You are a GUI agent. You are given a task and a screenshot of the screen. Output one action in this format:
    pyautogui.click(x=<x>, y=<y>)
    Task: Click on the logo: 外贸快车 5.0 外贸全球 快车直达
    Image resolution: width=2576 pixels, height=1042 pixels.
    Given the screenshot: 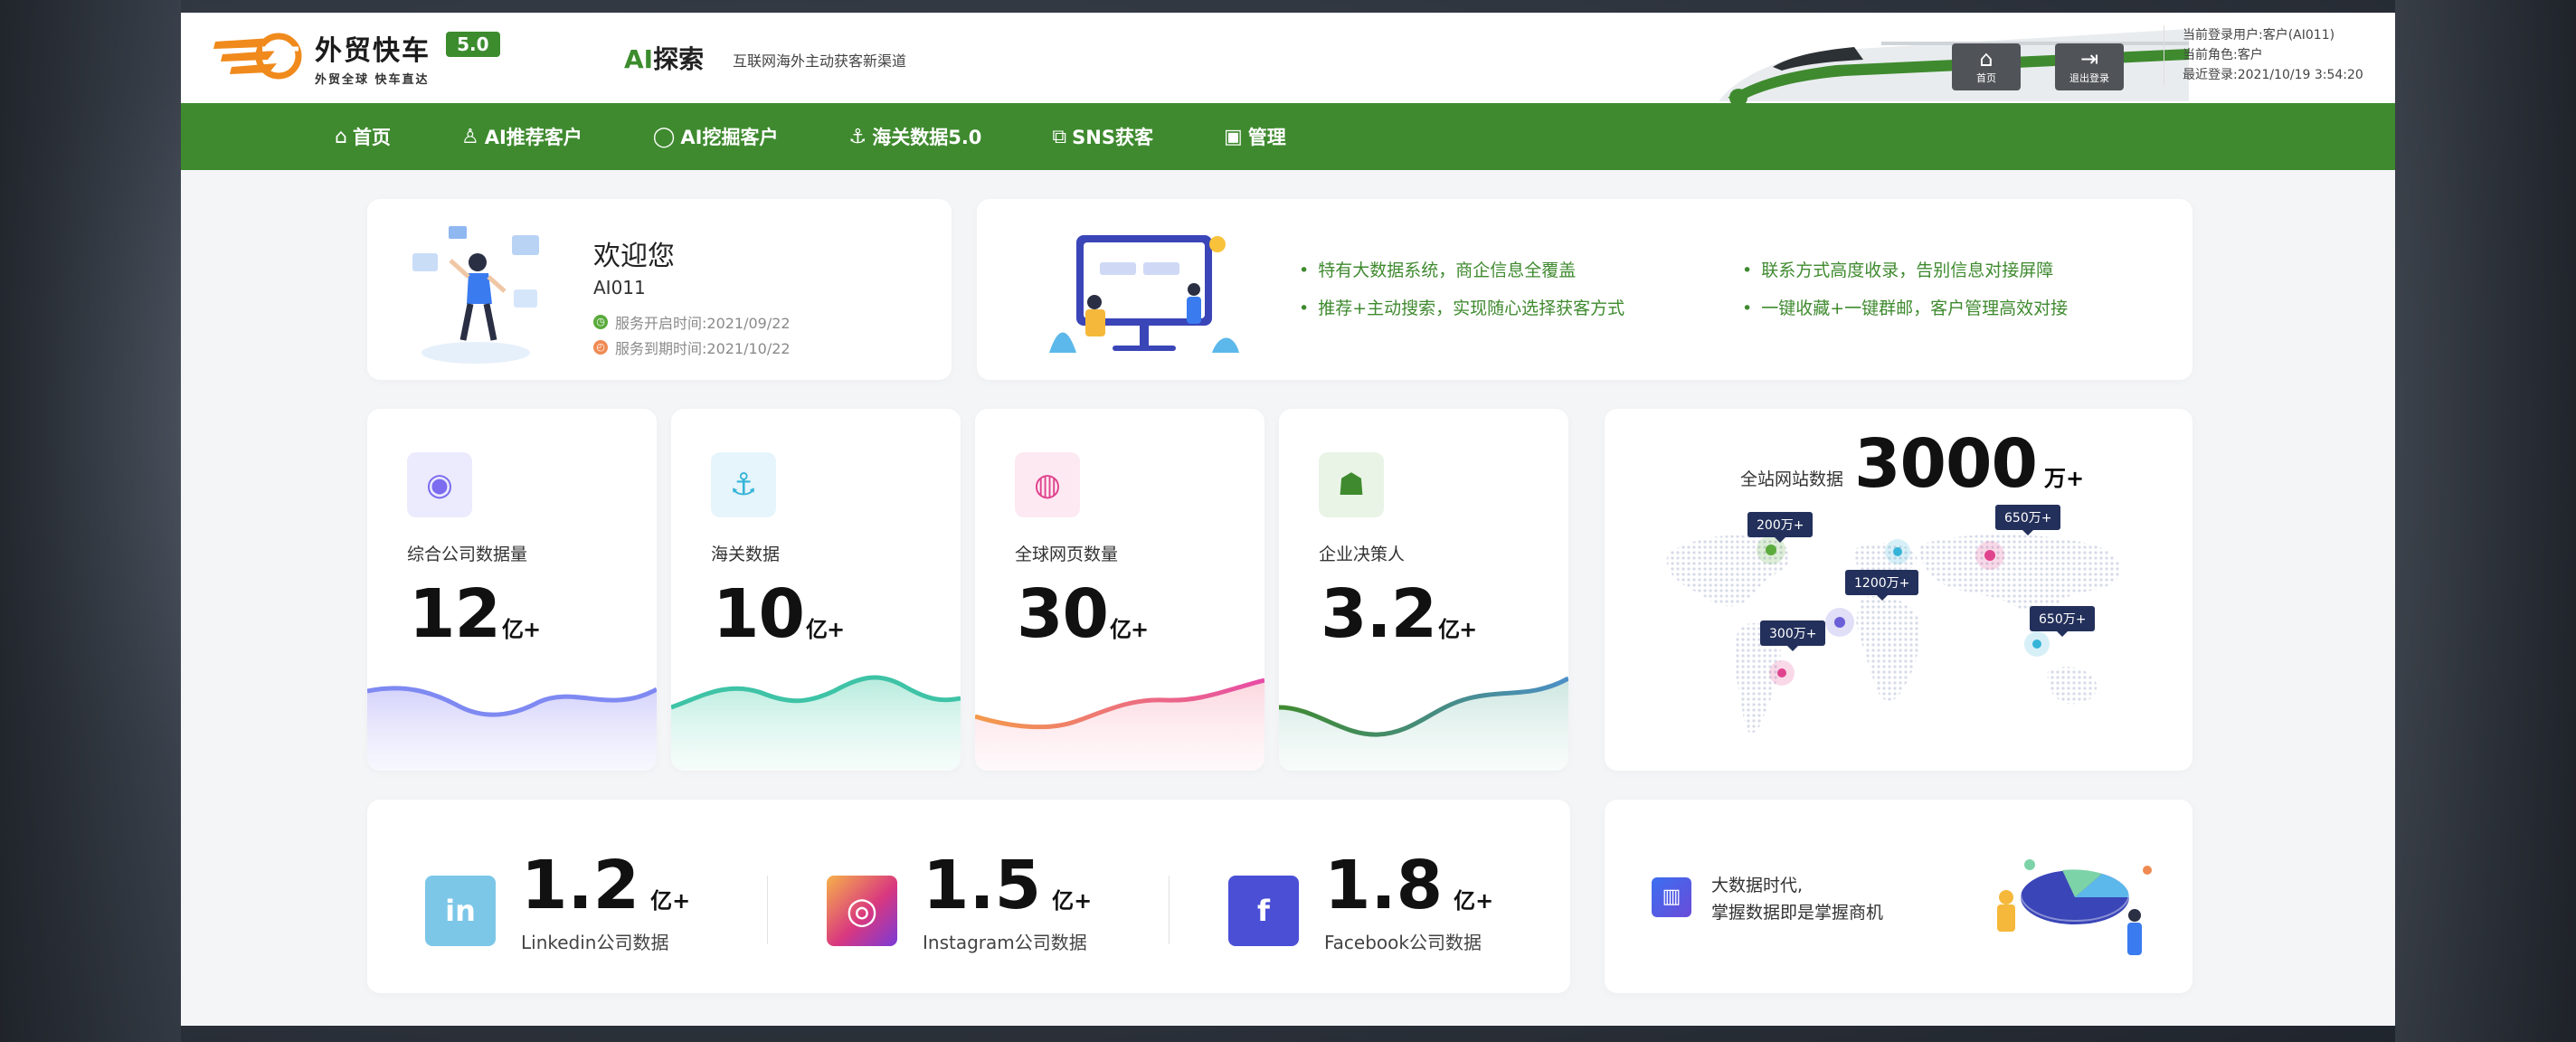 What is the action you would take?
    pyautogui.click(x=354, y=57)
    